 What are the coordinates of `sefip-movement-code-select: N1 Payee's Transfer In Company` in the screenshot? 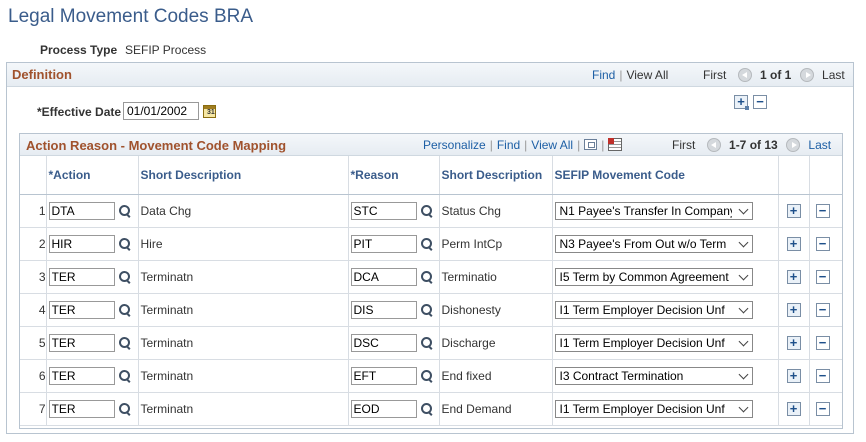 It's located at (653, 210).